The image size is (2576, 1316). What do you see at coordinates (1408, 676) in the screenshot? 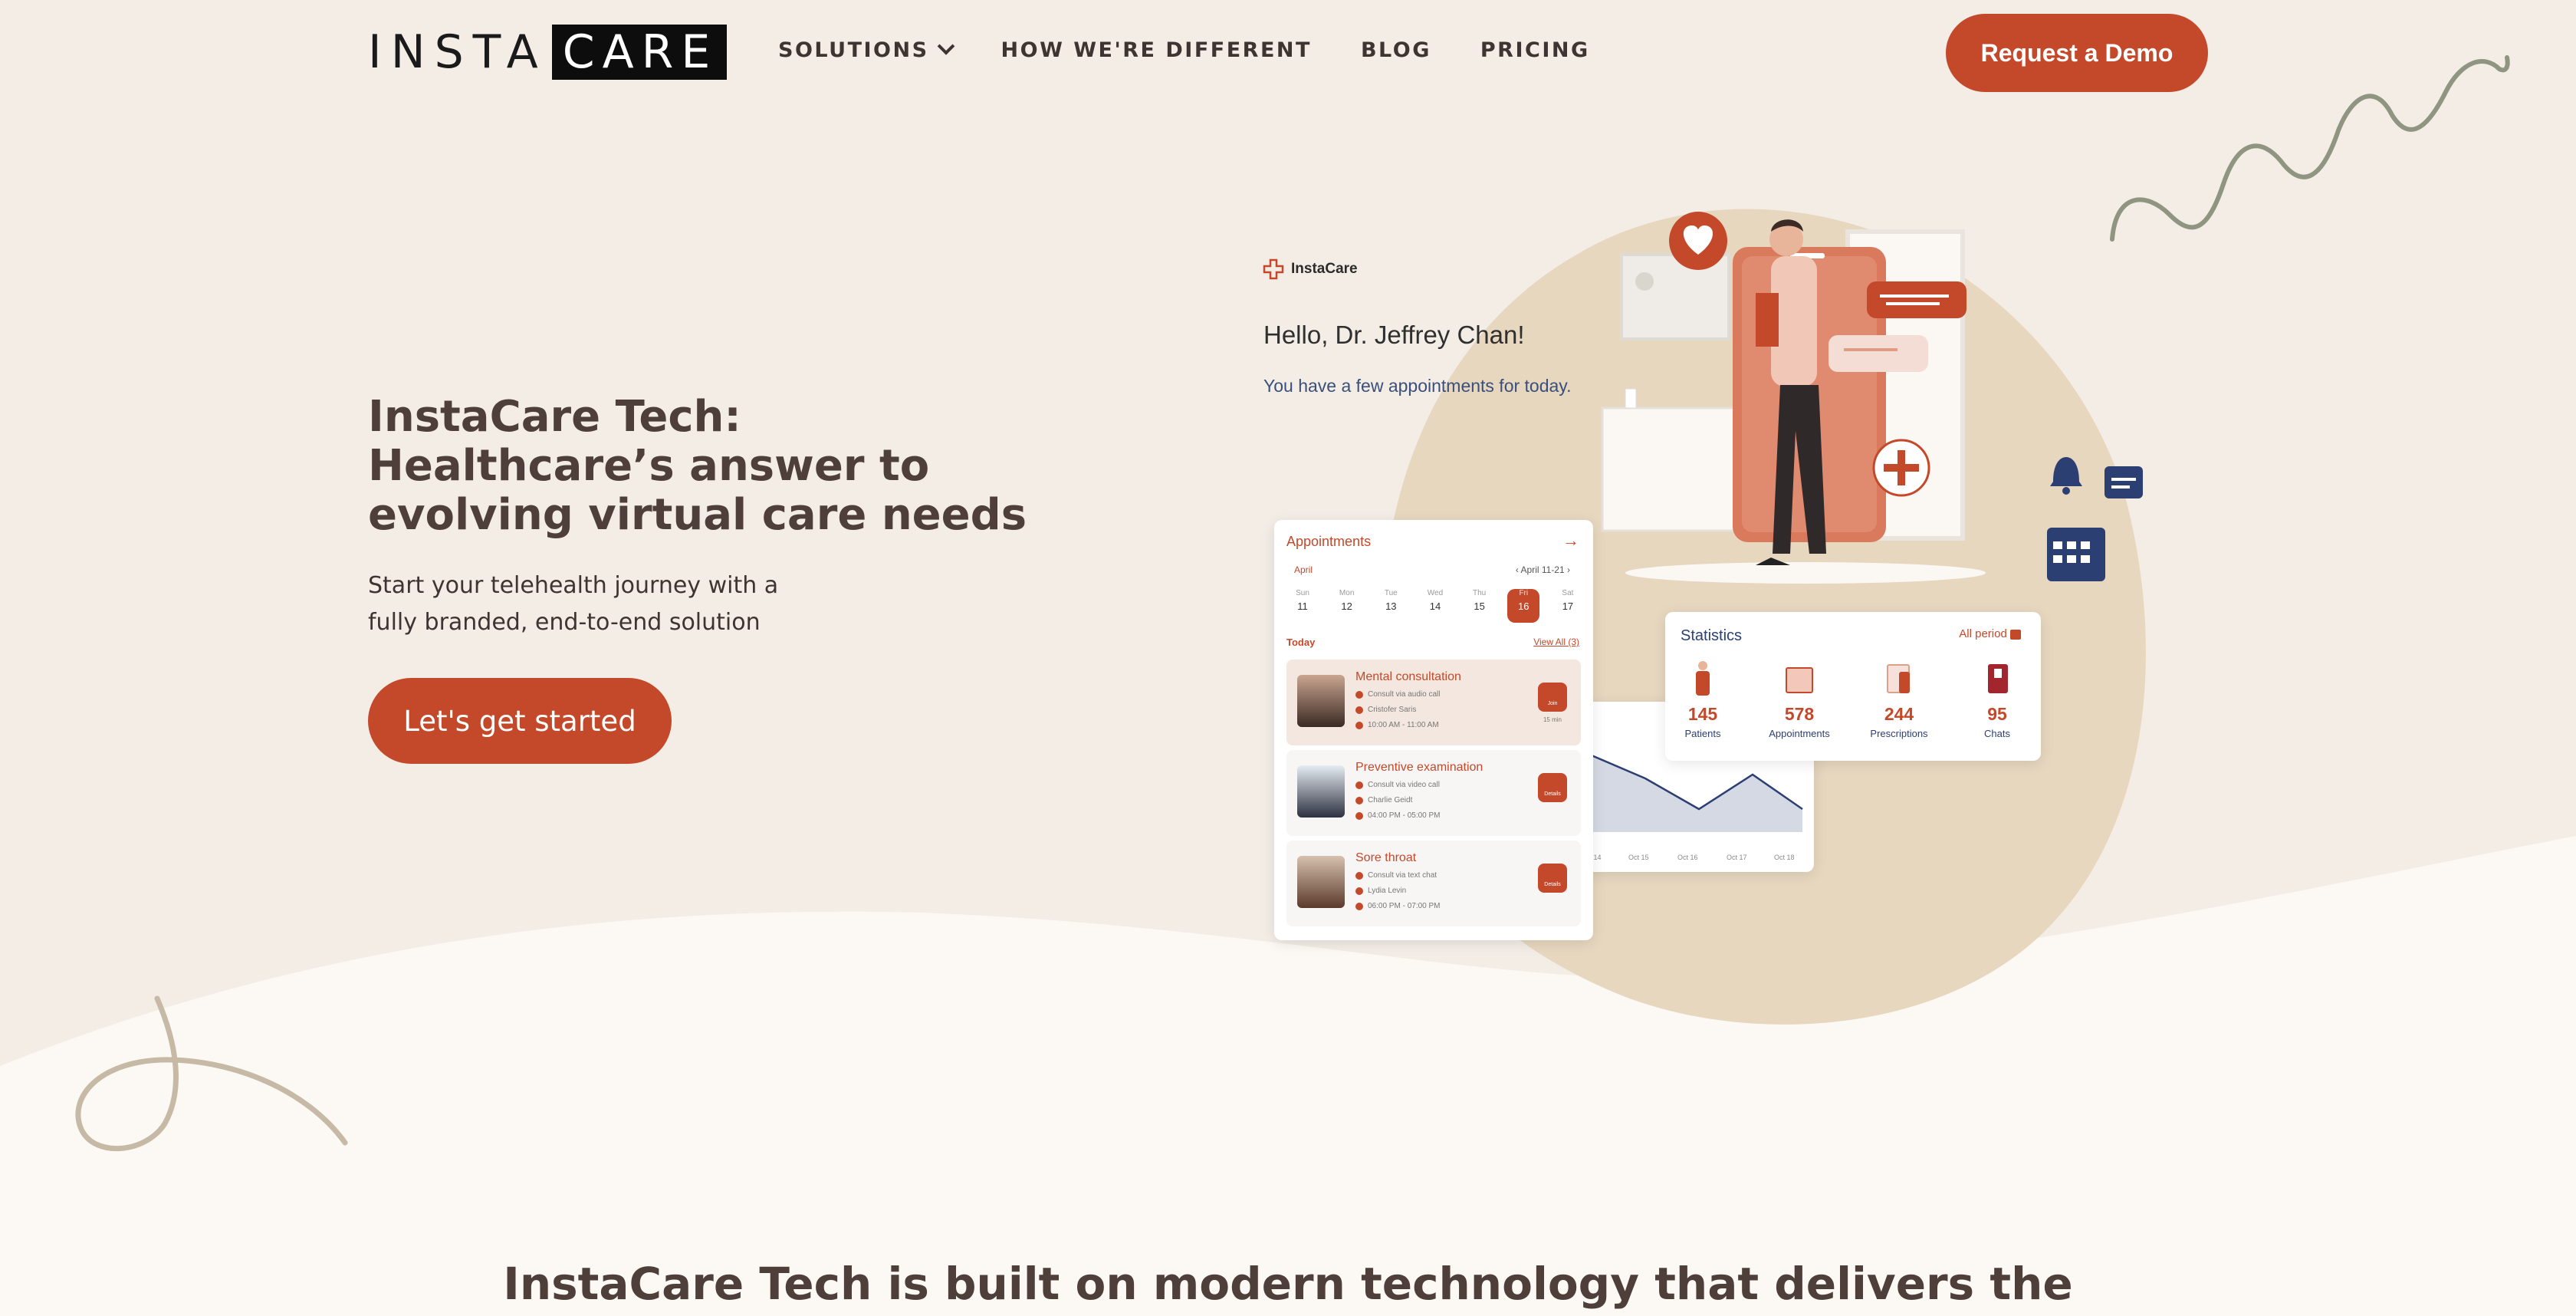
I see `appointment-title: Mental consultation` at bounding box center [1408, 676].